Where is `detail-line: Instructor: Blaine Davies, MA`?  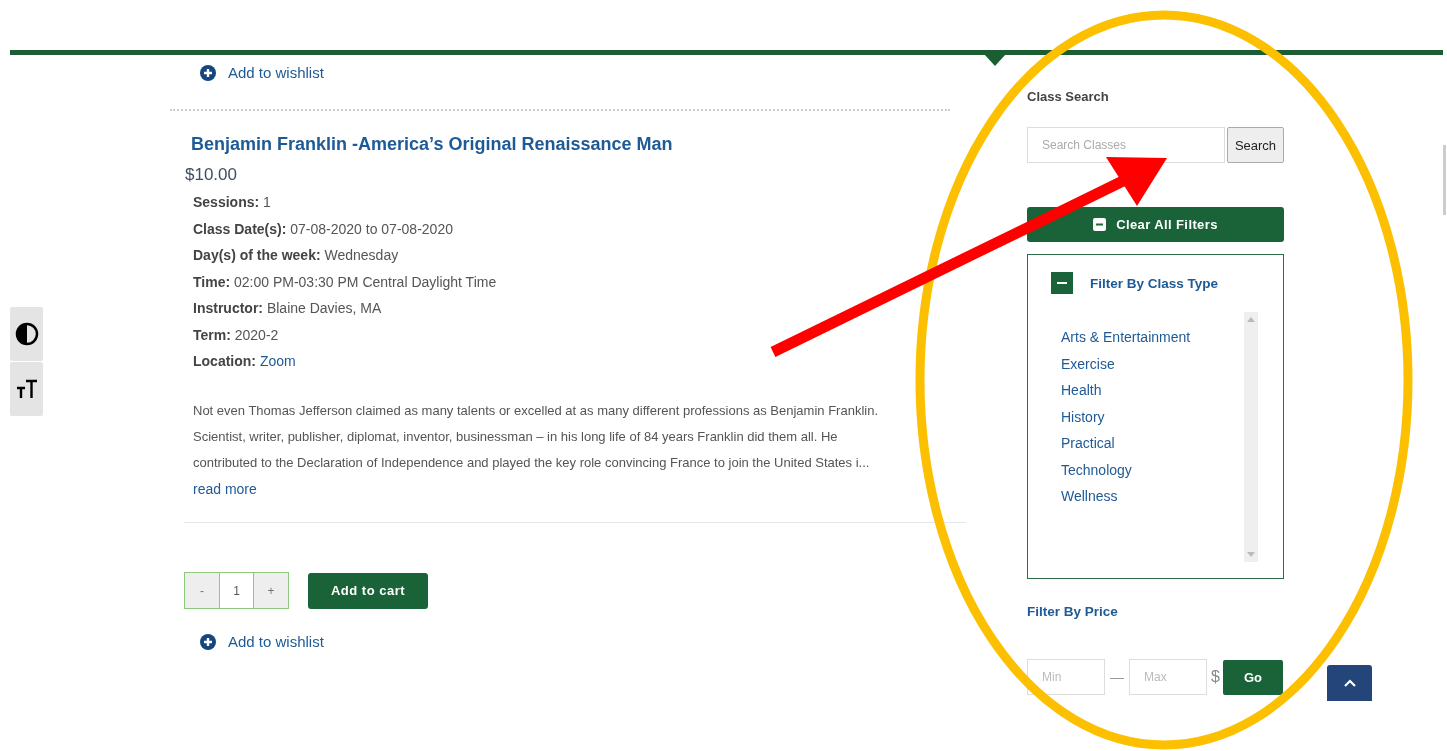 detail-line: Instructor: Blaine Davies, MA is located at coordinates (288, 308).